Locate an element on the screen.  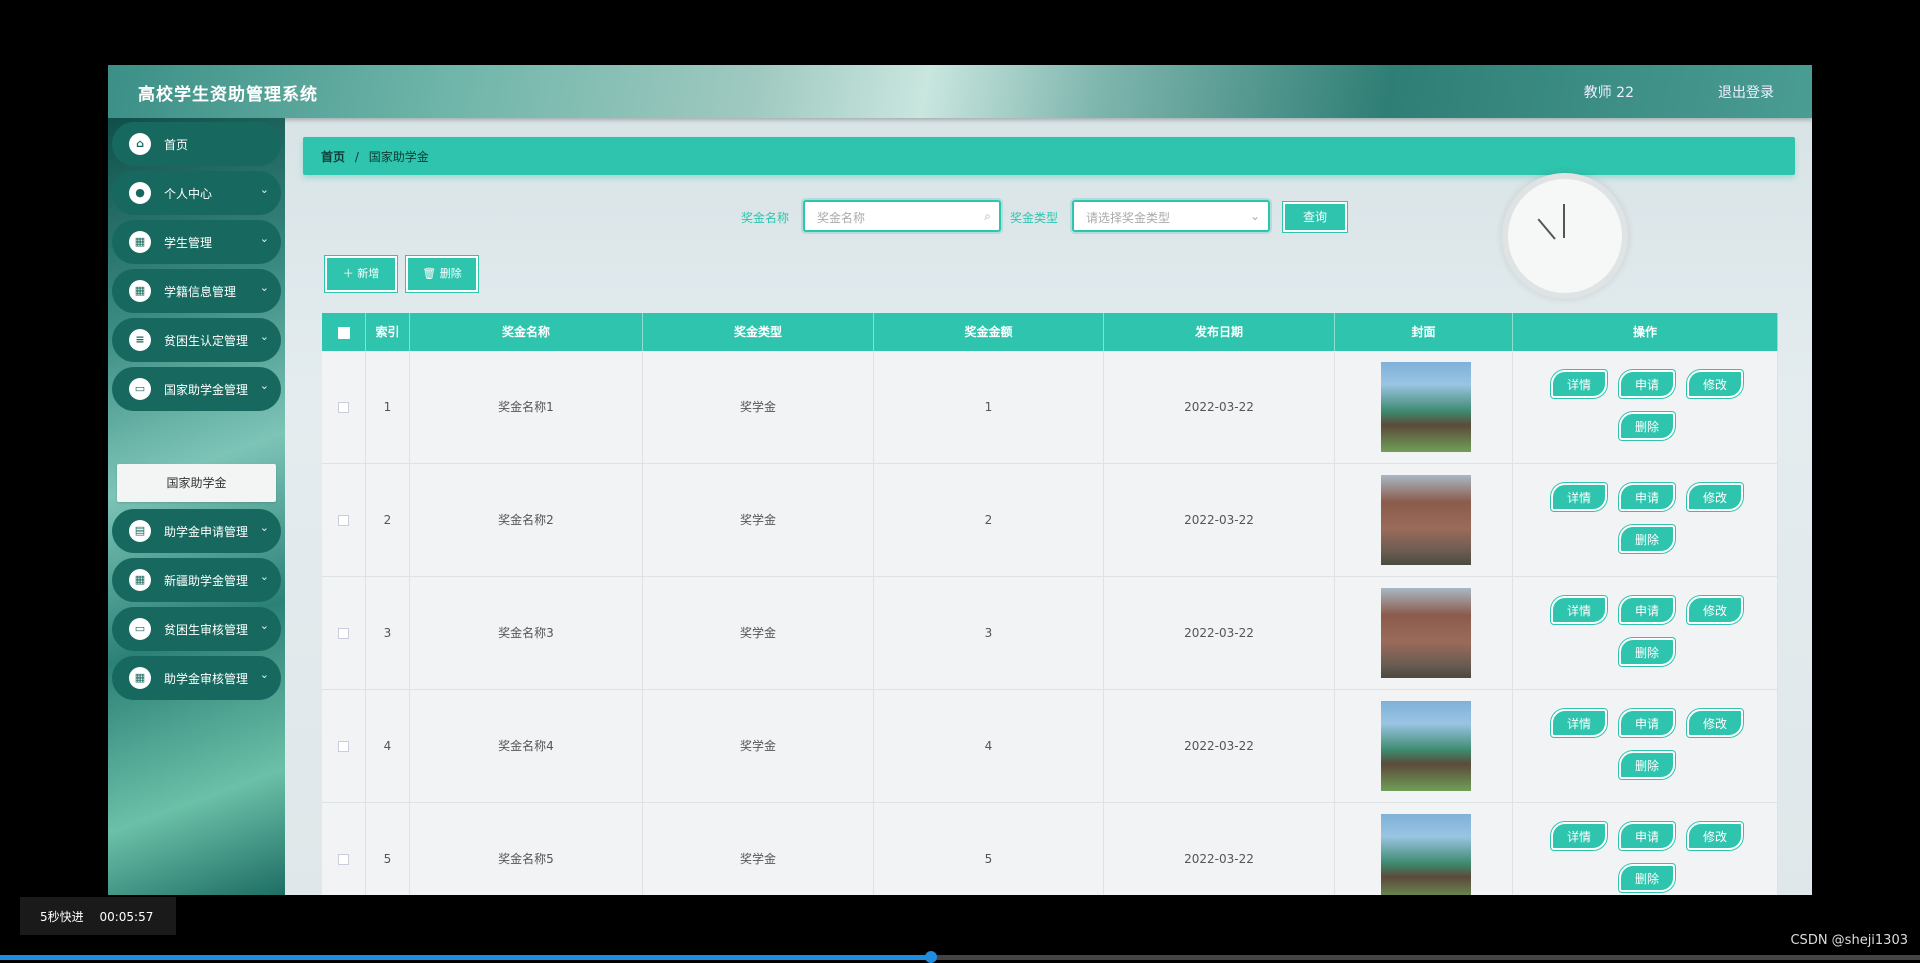
cell-name: 奖金名称3 is located at coordinates (526, 633).